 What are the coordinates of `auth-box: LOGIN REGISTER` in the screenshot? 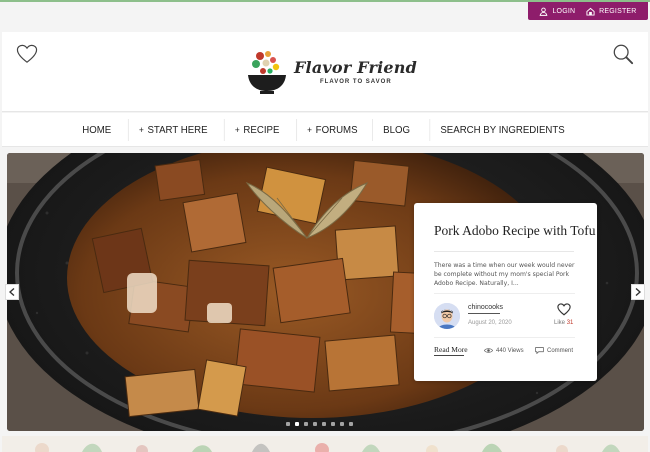 It's located at (588, 11).